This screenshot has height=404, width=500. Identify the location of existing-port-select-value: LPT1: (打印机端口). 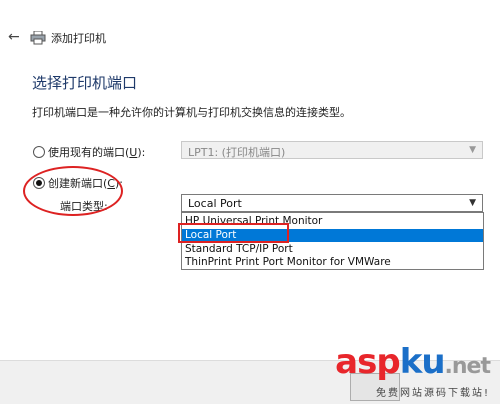
(237, 152).